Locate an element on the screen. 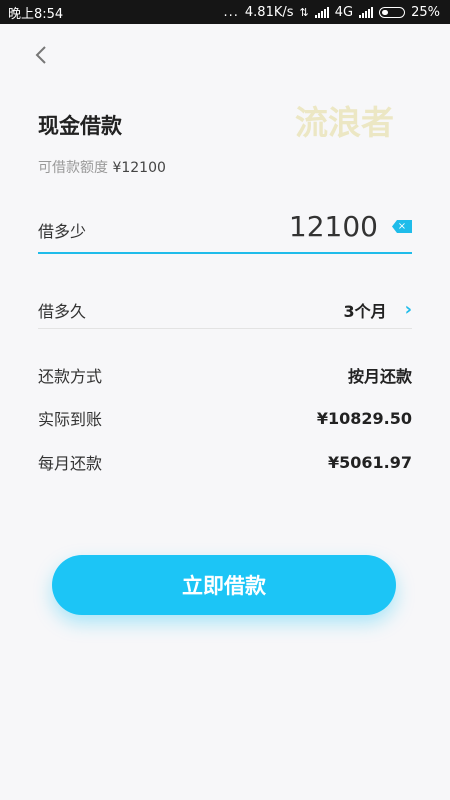 This screenshot has height=800, width=450. battery-icon is located at coordinates (392, 12).